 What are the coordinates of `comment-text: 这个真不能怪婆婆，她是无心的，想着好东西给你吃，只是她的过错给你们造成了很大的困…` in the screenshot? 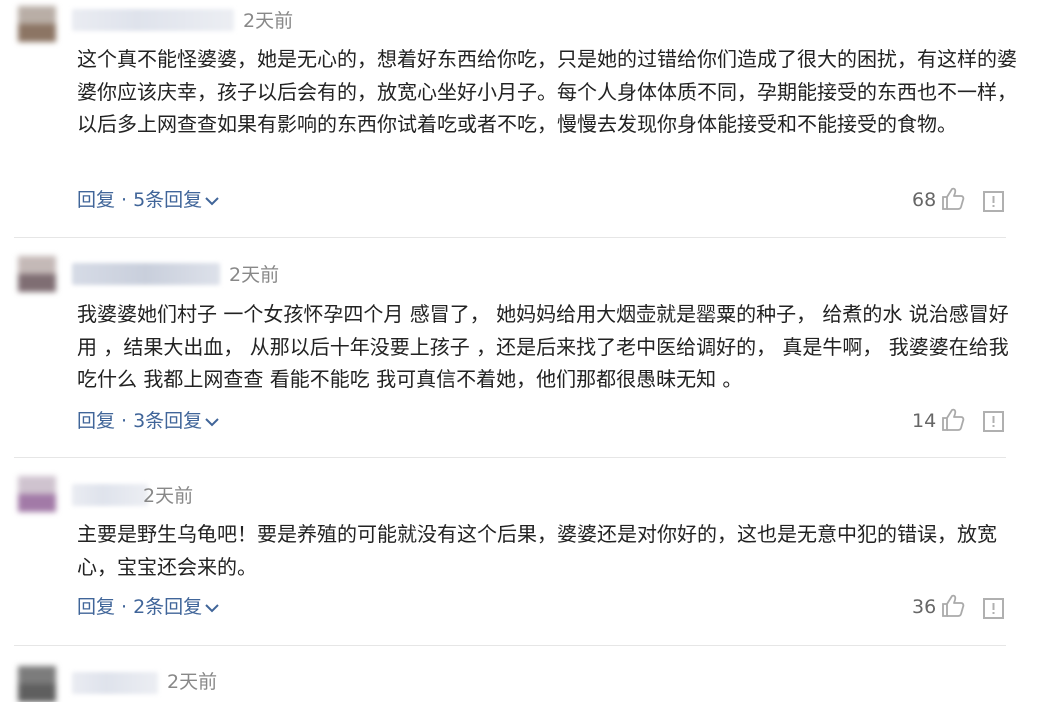 It's located at (547, 91).